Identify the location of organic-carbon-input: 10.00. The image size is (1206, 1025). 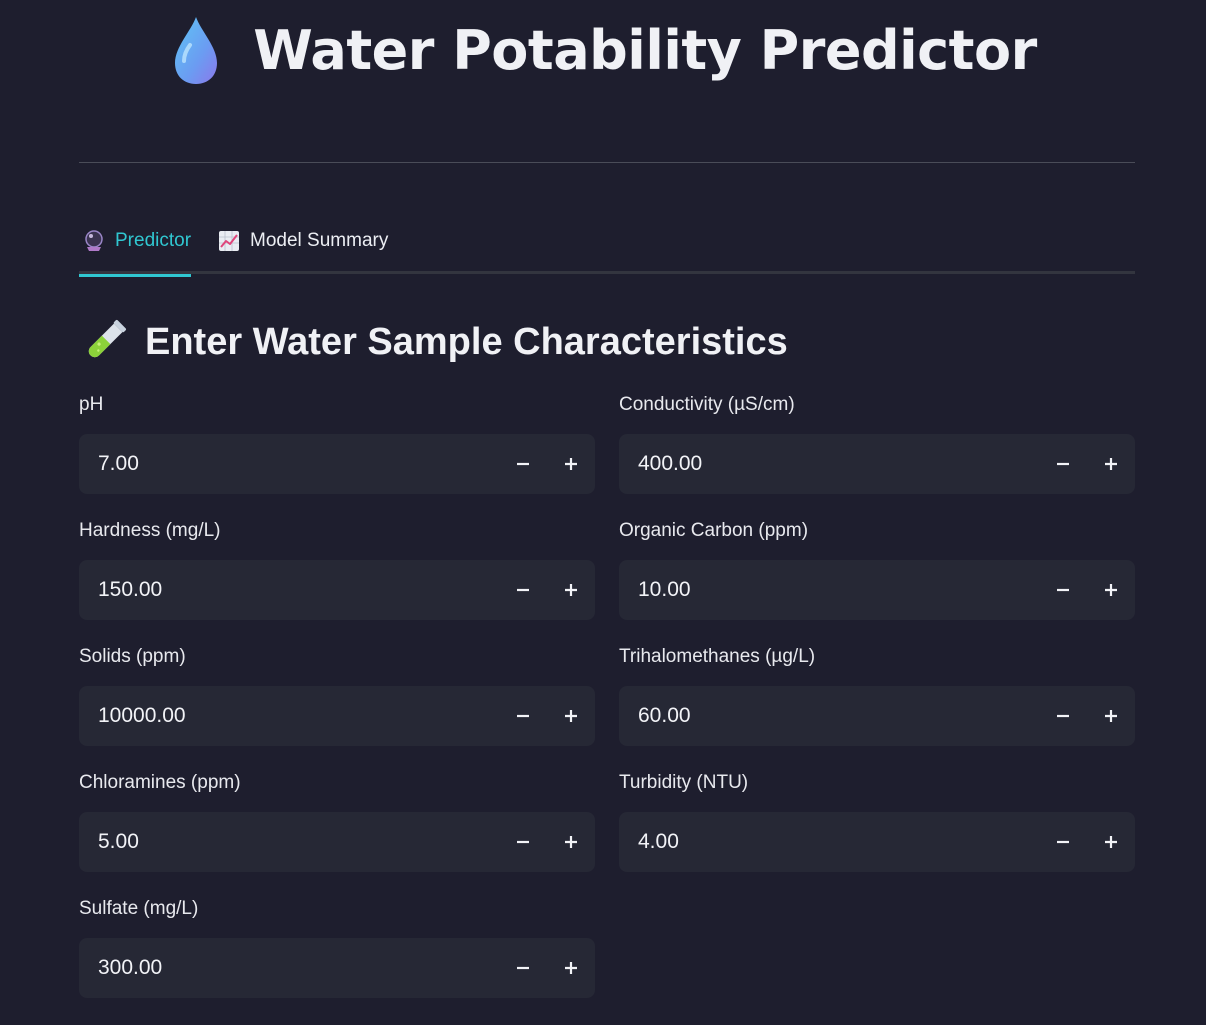
(877, 590).